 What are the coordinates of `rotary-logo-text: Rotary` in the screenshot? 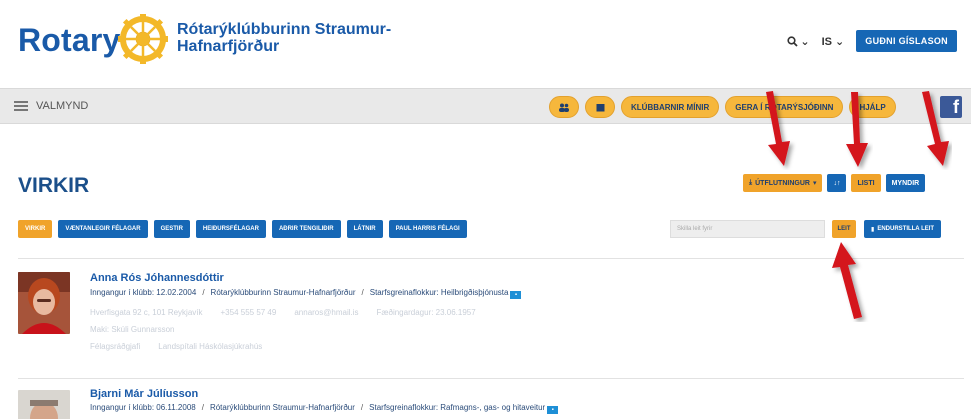 It's located at (69, 40).